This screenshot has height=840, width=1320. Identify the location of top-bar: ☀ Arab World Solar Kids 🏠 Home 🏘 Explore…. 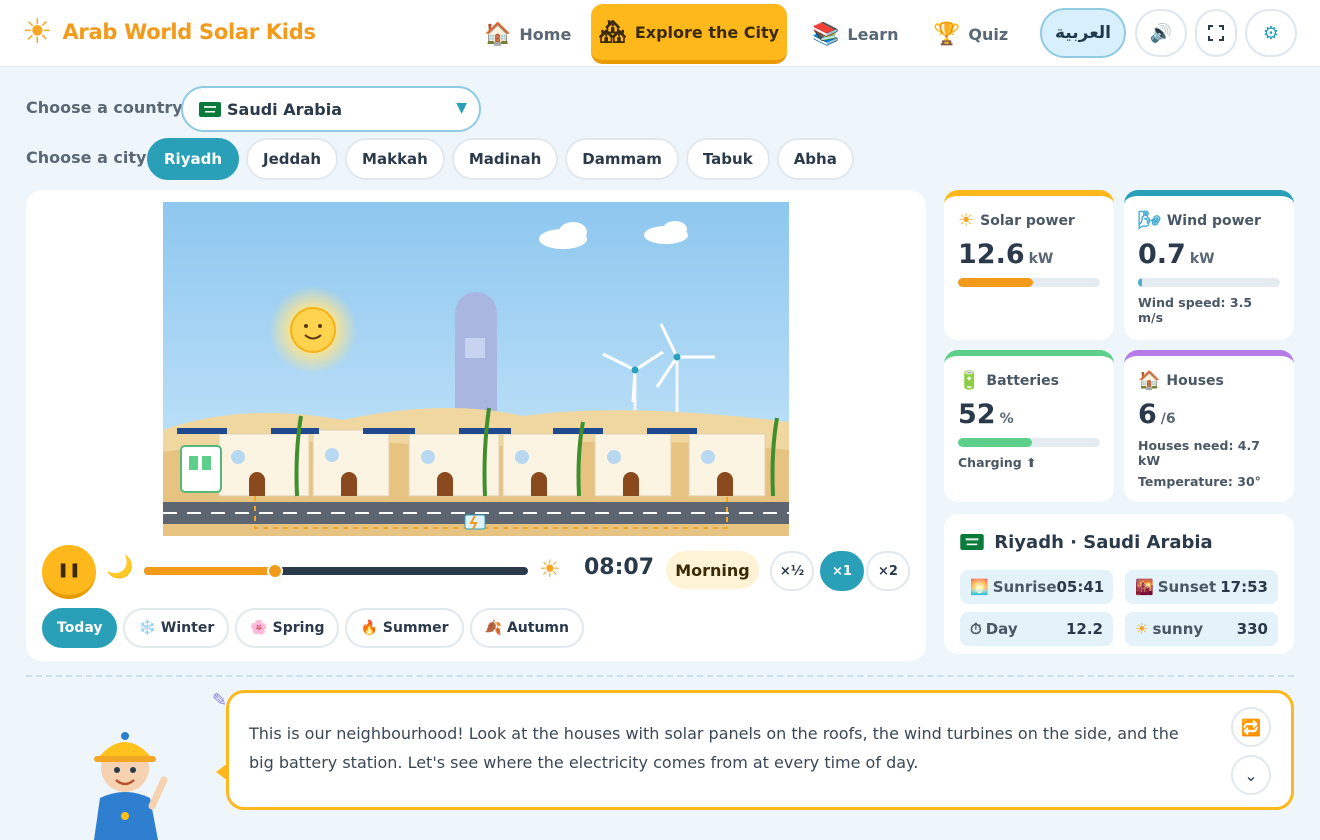
(660, 33).